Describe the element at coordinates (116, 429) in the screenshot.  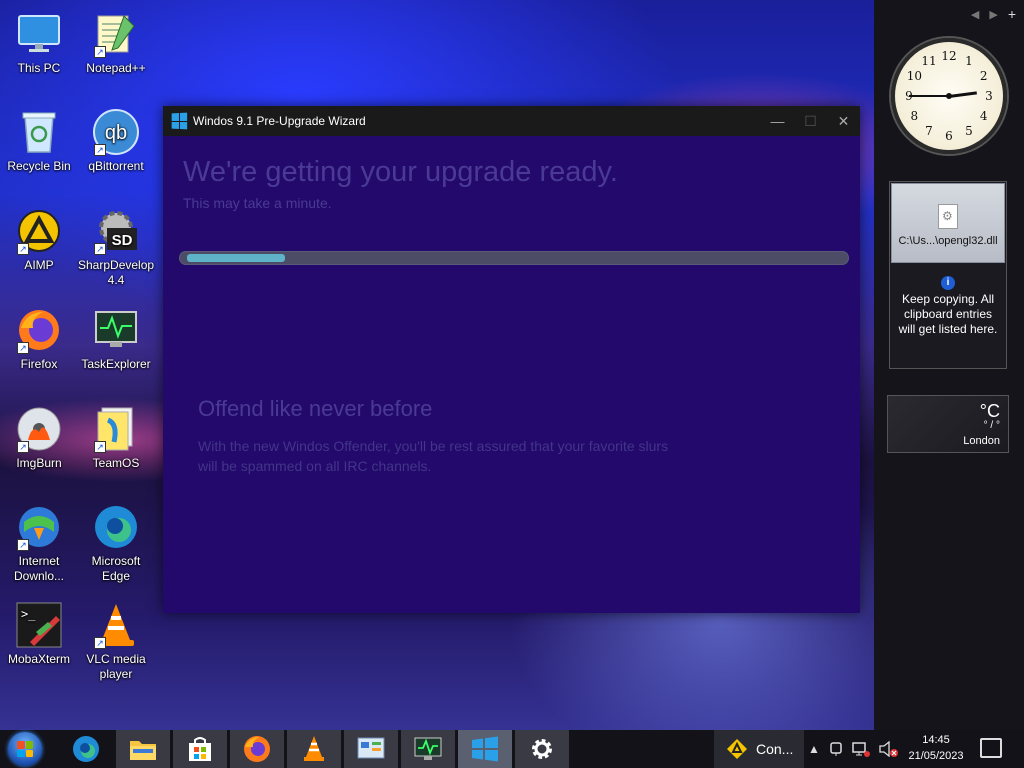
I see `teamos-icon: ↗` at that location.